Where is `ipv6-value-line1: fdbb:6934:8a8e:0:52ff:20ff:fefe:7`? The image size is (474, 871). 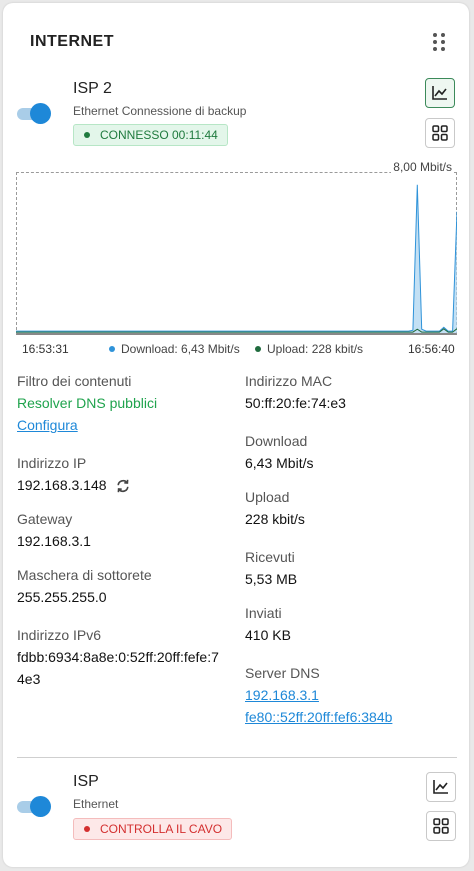
ipv6-value-line1: fdbb:6934:8a8e:0:52ff:20ff:fefe:7 is located at coordinates (118, 657).